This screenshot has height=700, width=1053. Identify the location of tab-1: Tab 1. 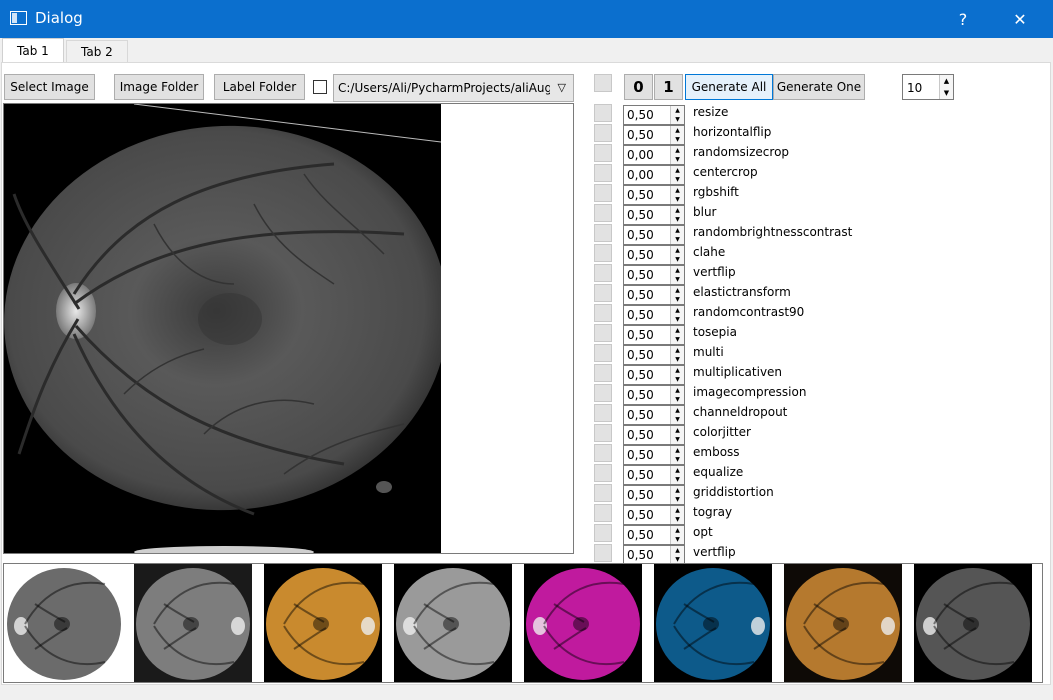
(33, 50).